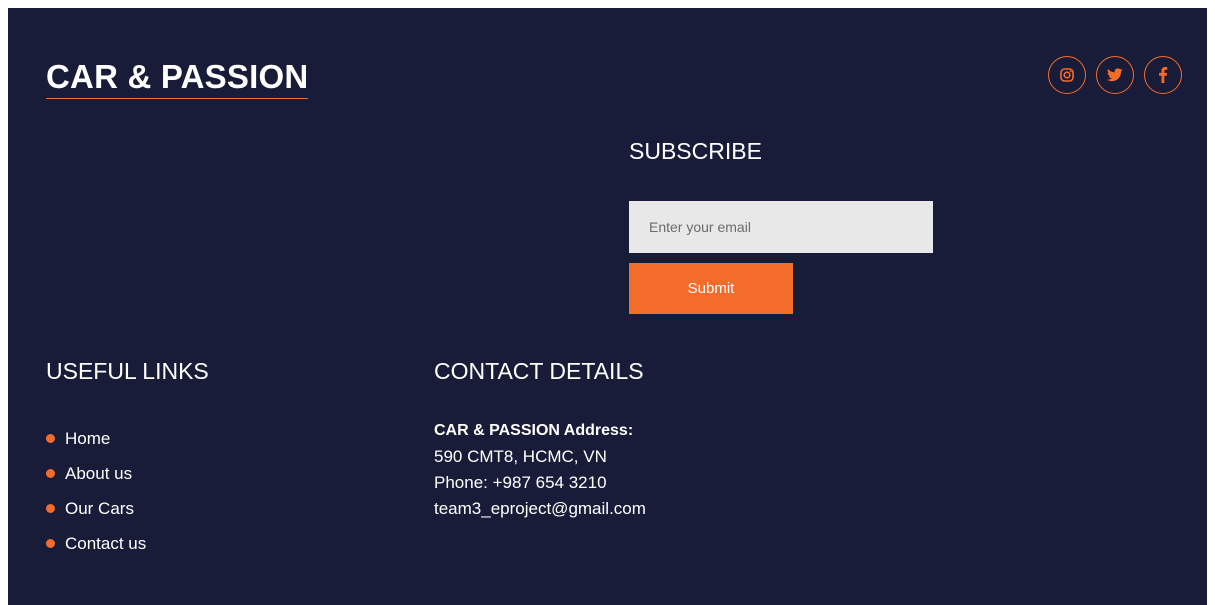 The height and width of the screenshot is (605, 1215). Describe the element at coordinates (106, 543) in the screenshot. I see `link-label: Contact us` at that location.